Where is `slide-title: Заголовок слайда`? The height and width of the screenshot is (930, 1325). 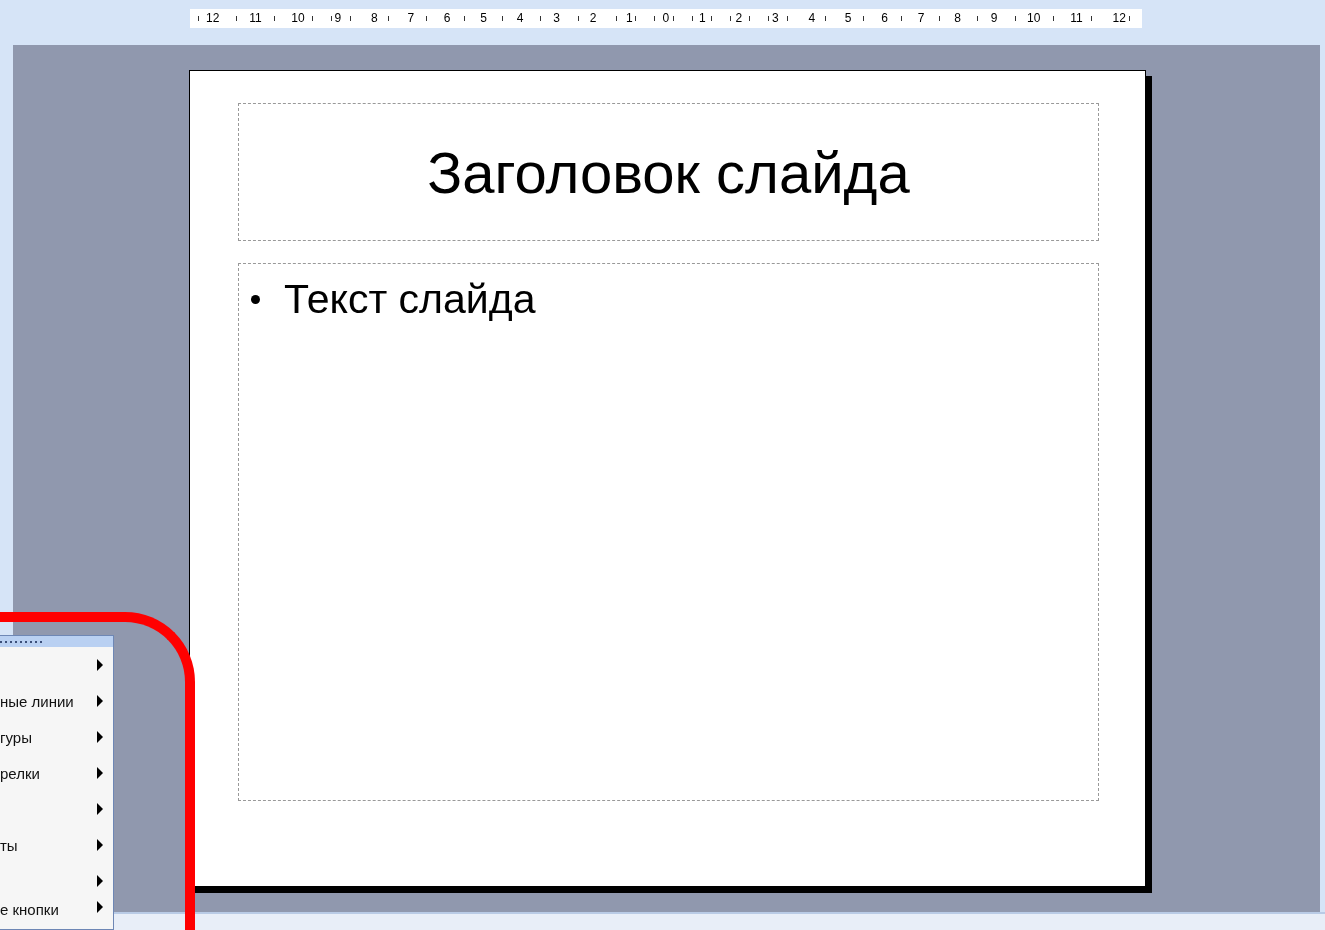 slide-title: Заголовок слайда is located at coordinates (668, 172).